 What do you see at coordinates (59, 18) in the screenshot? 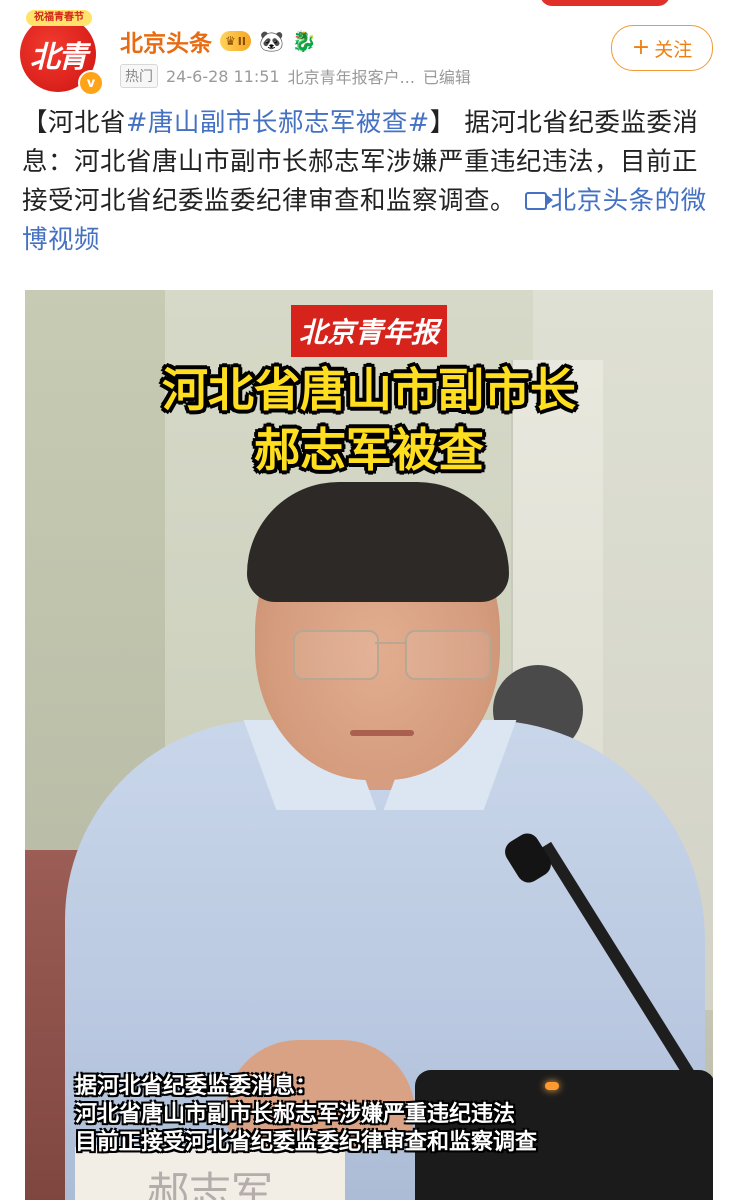
I see `avatar-banner: 祝福青春节` at bounding box center [59, 18].